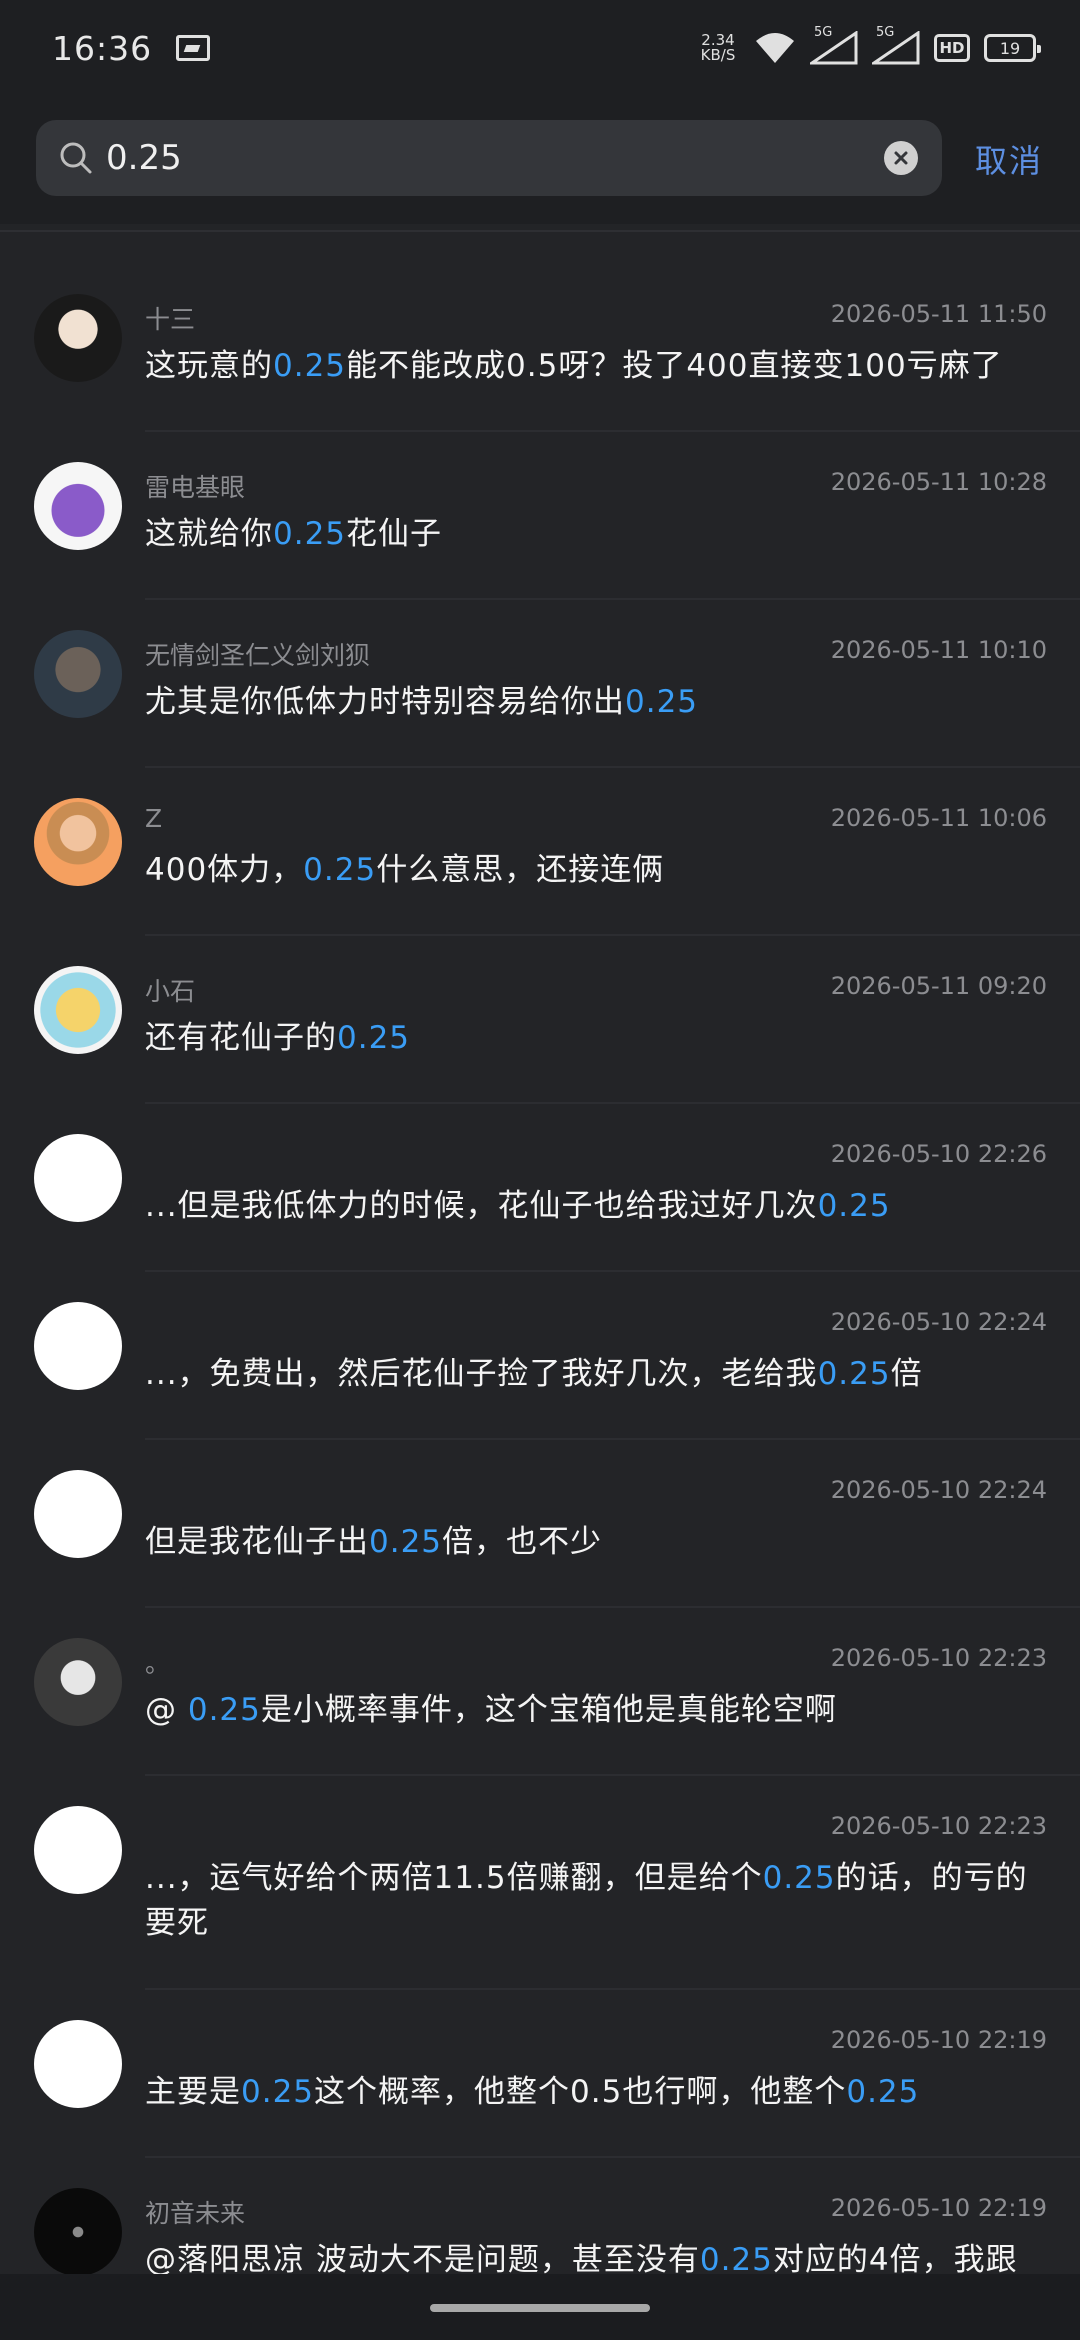  Describe the element at coordinates (195, 487) in the screenshot. I see `comment-username: 雷电基眼` at that location.